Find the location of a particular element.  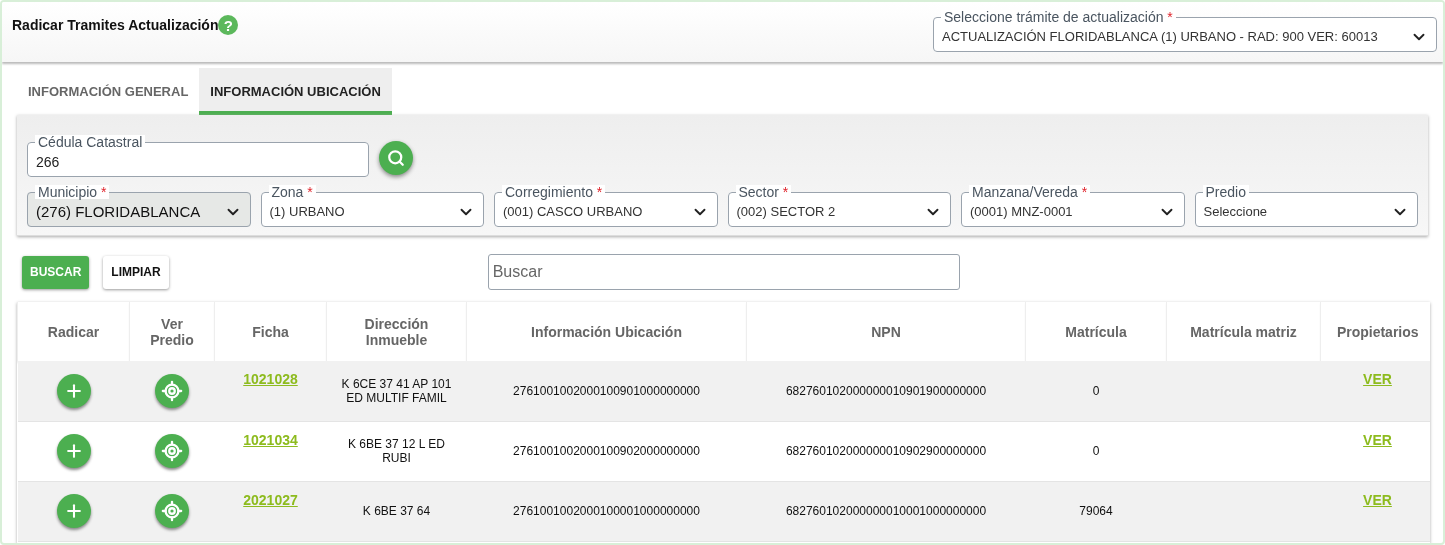

column-header: Propietarios is located at coordinates (1375, 331).